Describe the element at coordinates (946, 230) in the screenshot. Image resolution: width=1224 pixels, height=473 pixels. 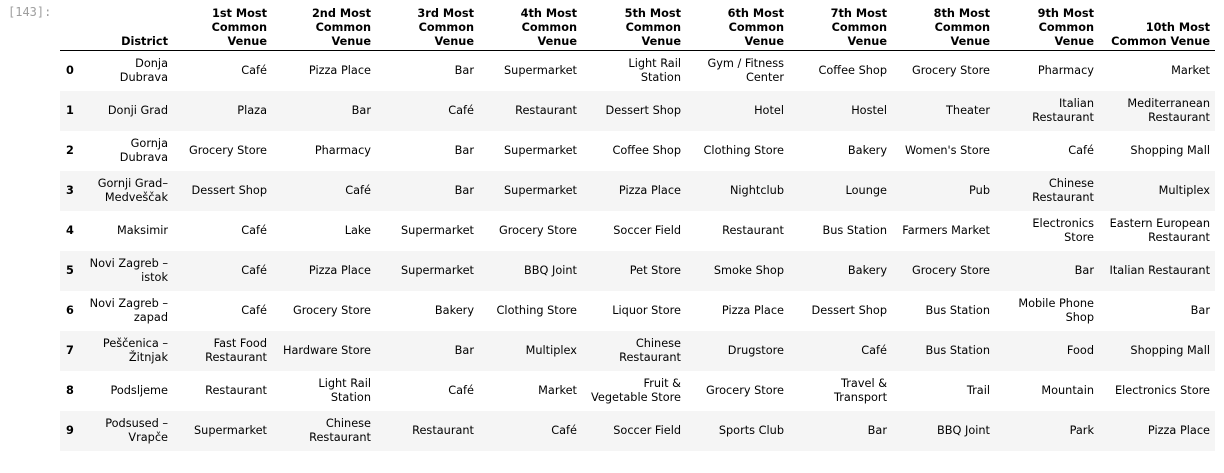
I see `venue-8-cell: Farmers Market` at that location.